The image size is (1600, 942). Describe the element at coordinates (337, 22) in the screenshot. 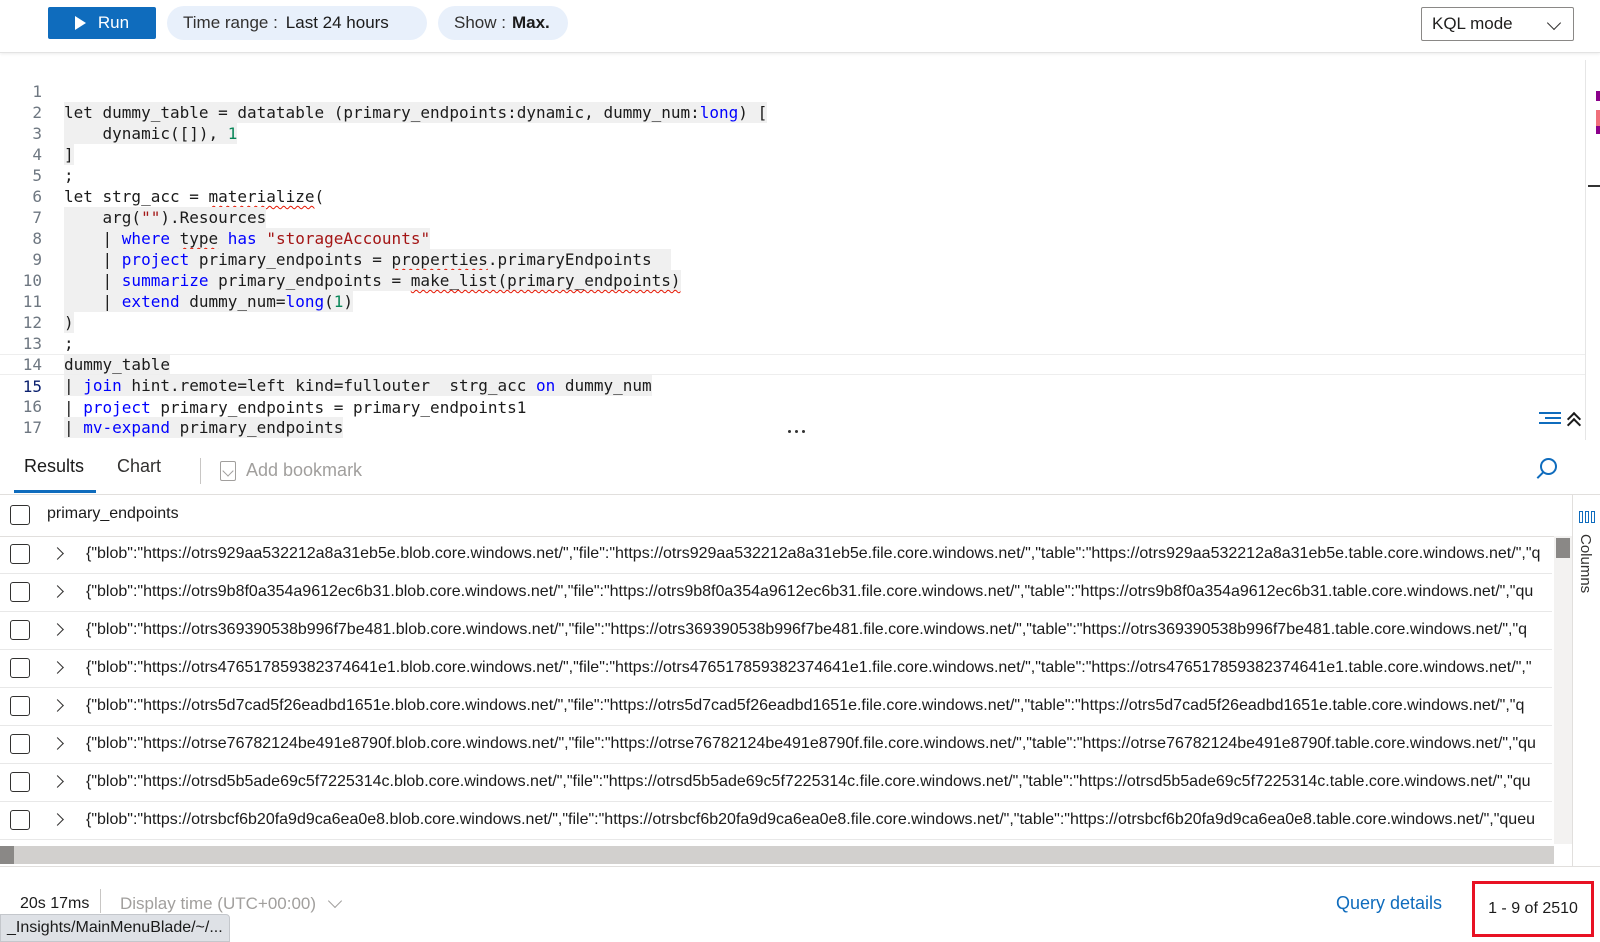

I see `time-range-value: Last 24 hours` at that location.